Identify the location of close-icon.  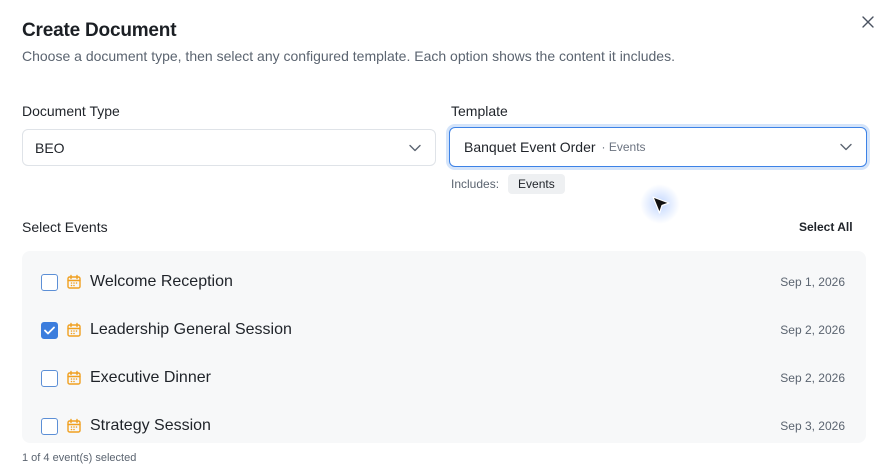
(868, 22).